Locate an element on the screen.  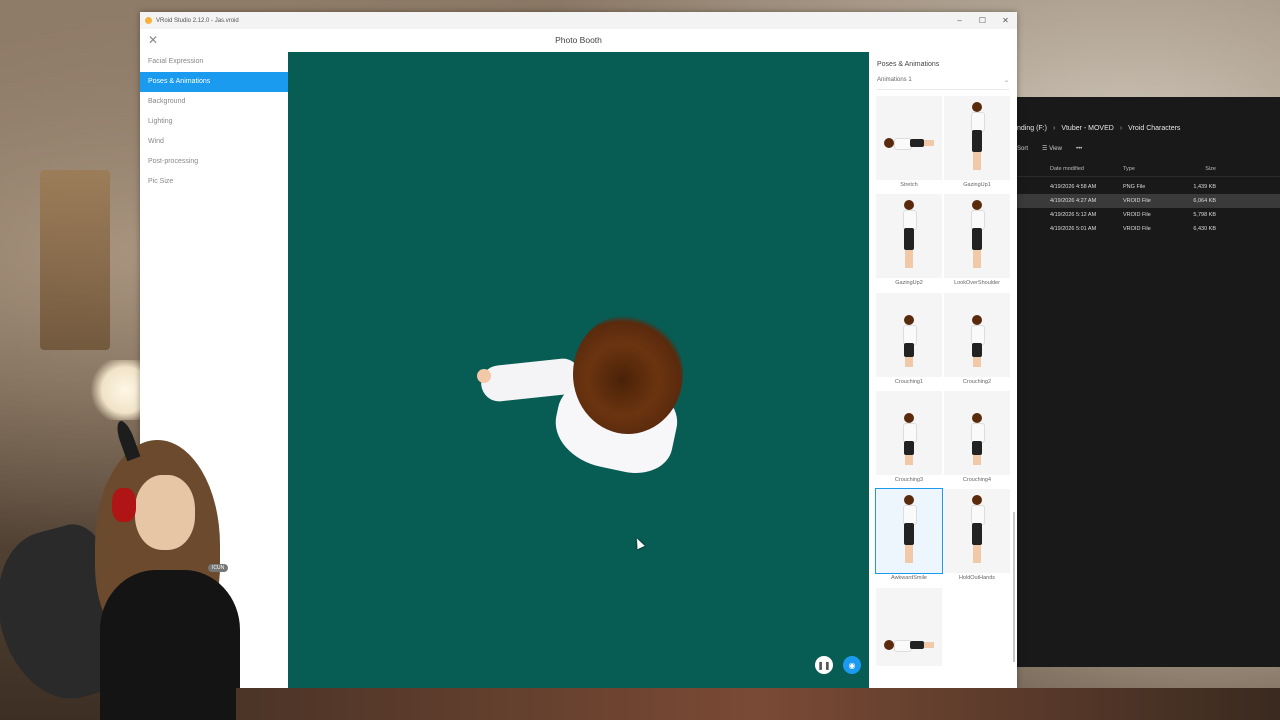
capture-photo-button: ◉ is located at coordinates (852, 665).